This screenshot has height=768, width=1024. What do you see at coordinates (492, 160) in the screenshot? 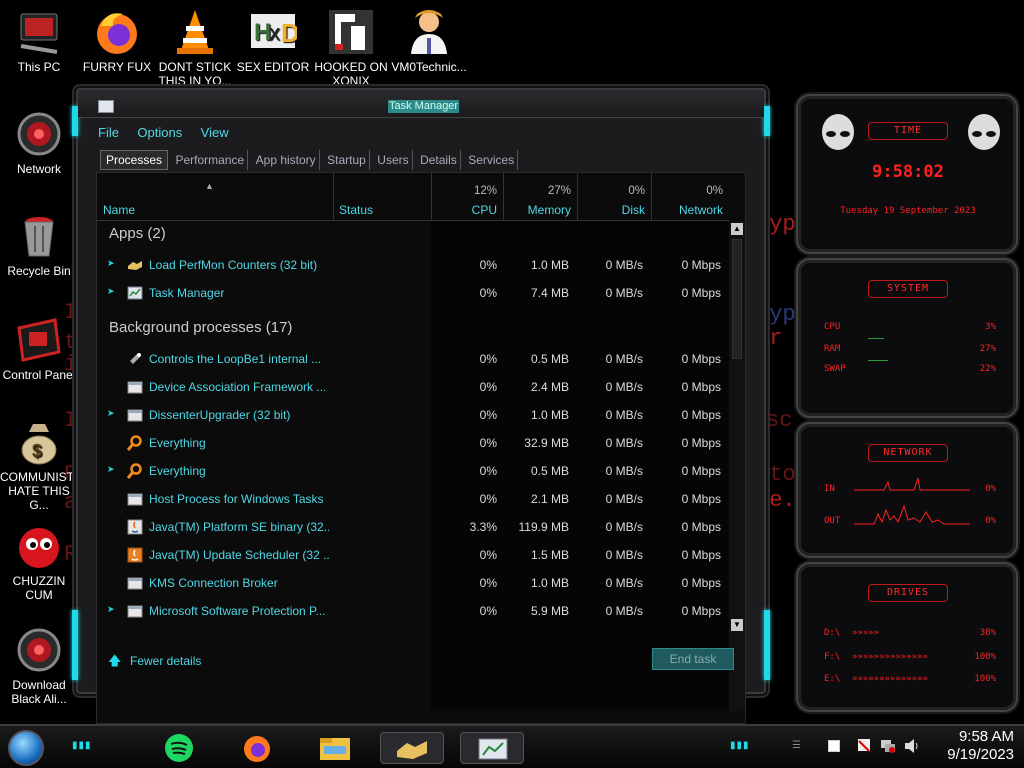
I see `tab-services: Services` at bounding box center [492, 160].